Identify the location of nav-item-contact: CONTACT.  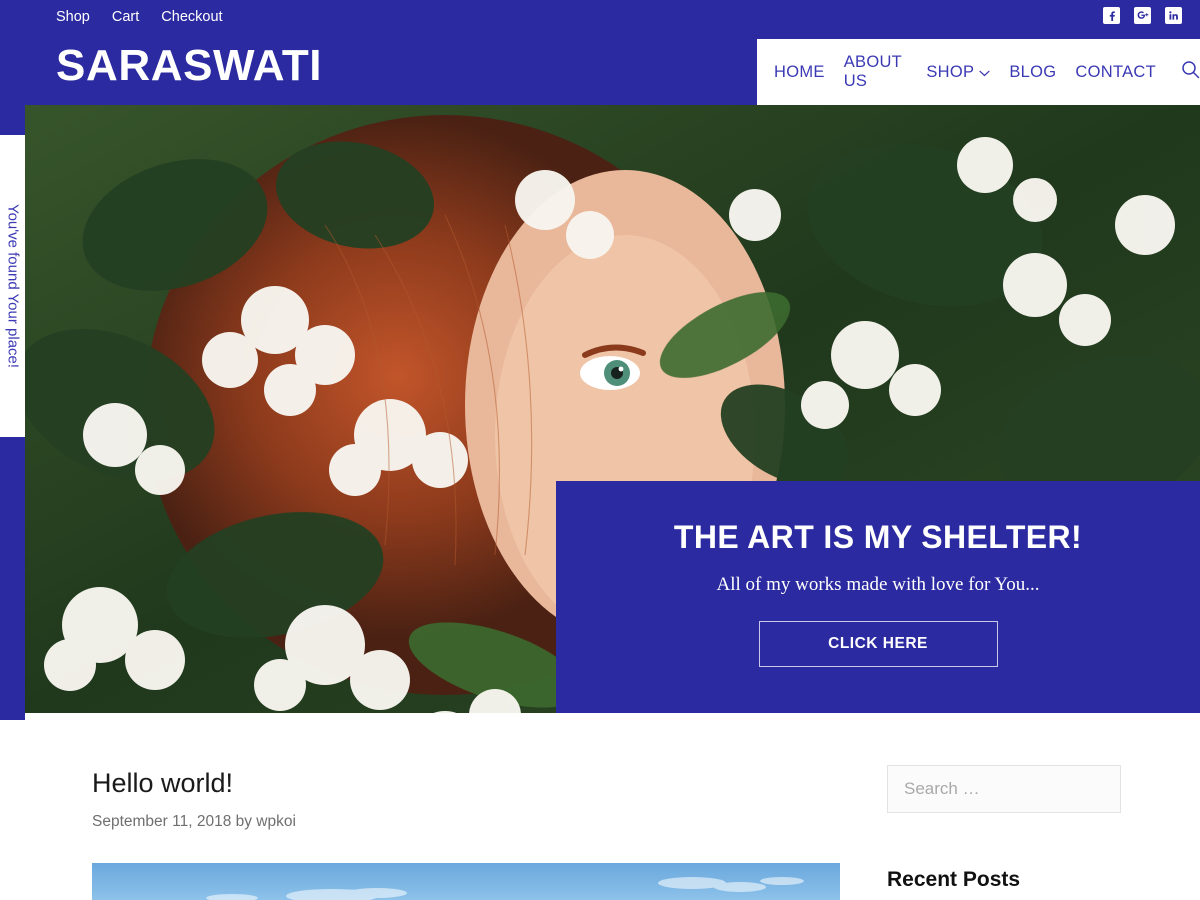
(1115, 72).